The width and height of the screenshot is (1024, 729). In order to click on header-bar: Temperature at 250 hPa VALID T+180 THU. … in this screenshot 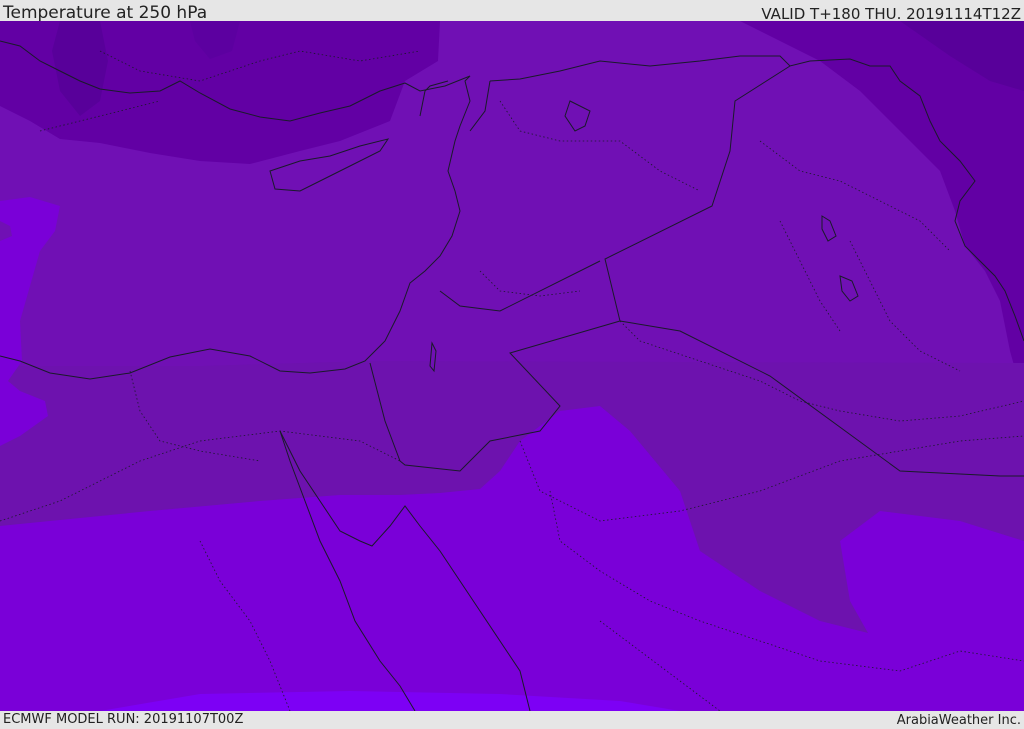, I will do `click(512, 11)`.